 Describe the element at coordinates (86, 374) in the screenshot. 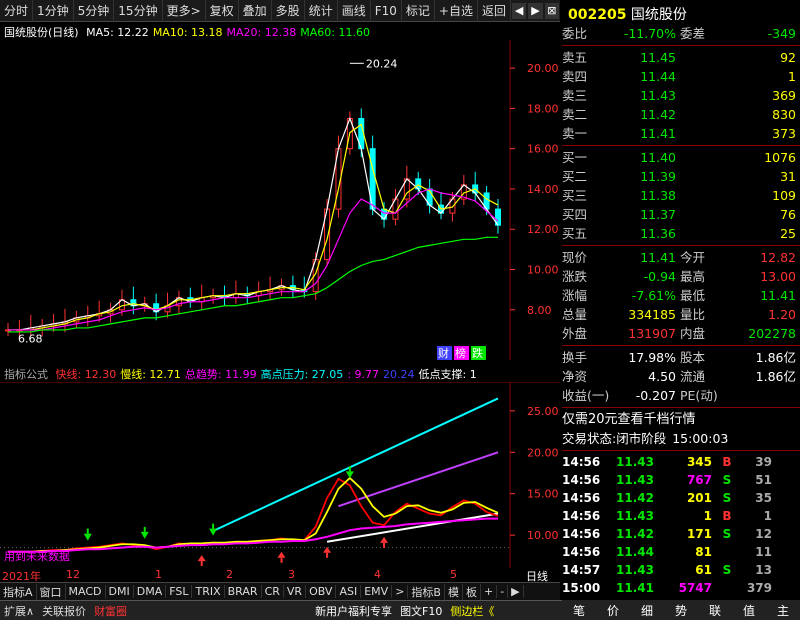

I see `indicator-field: 快线: 12.30` at that location.